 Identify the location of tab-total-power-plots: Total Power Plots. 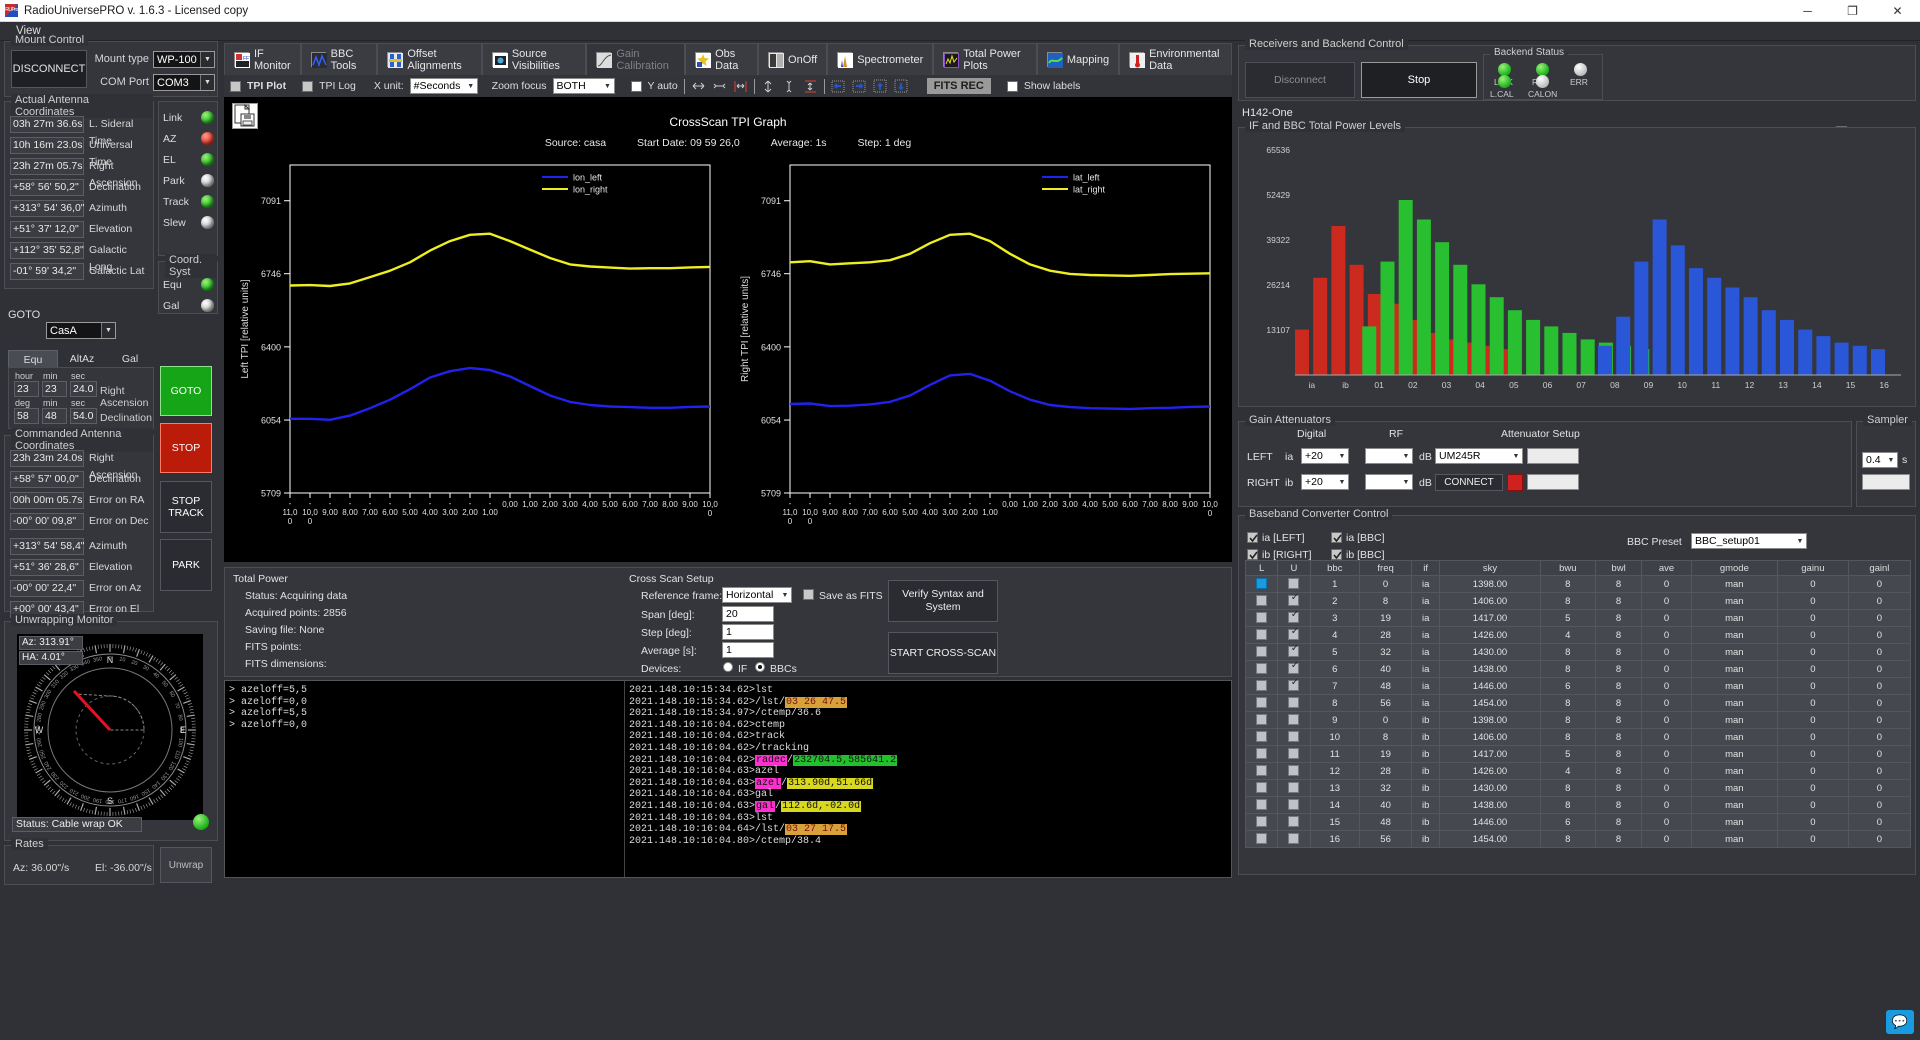
(985, 59).